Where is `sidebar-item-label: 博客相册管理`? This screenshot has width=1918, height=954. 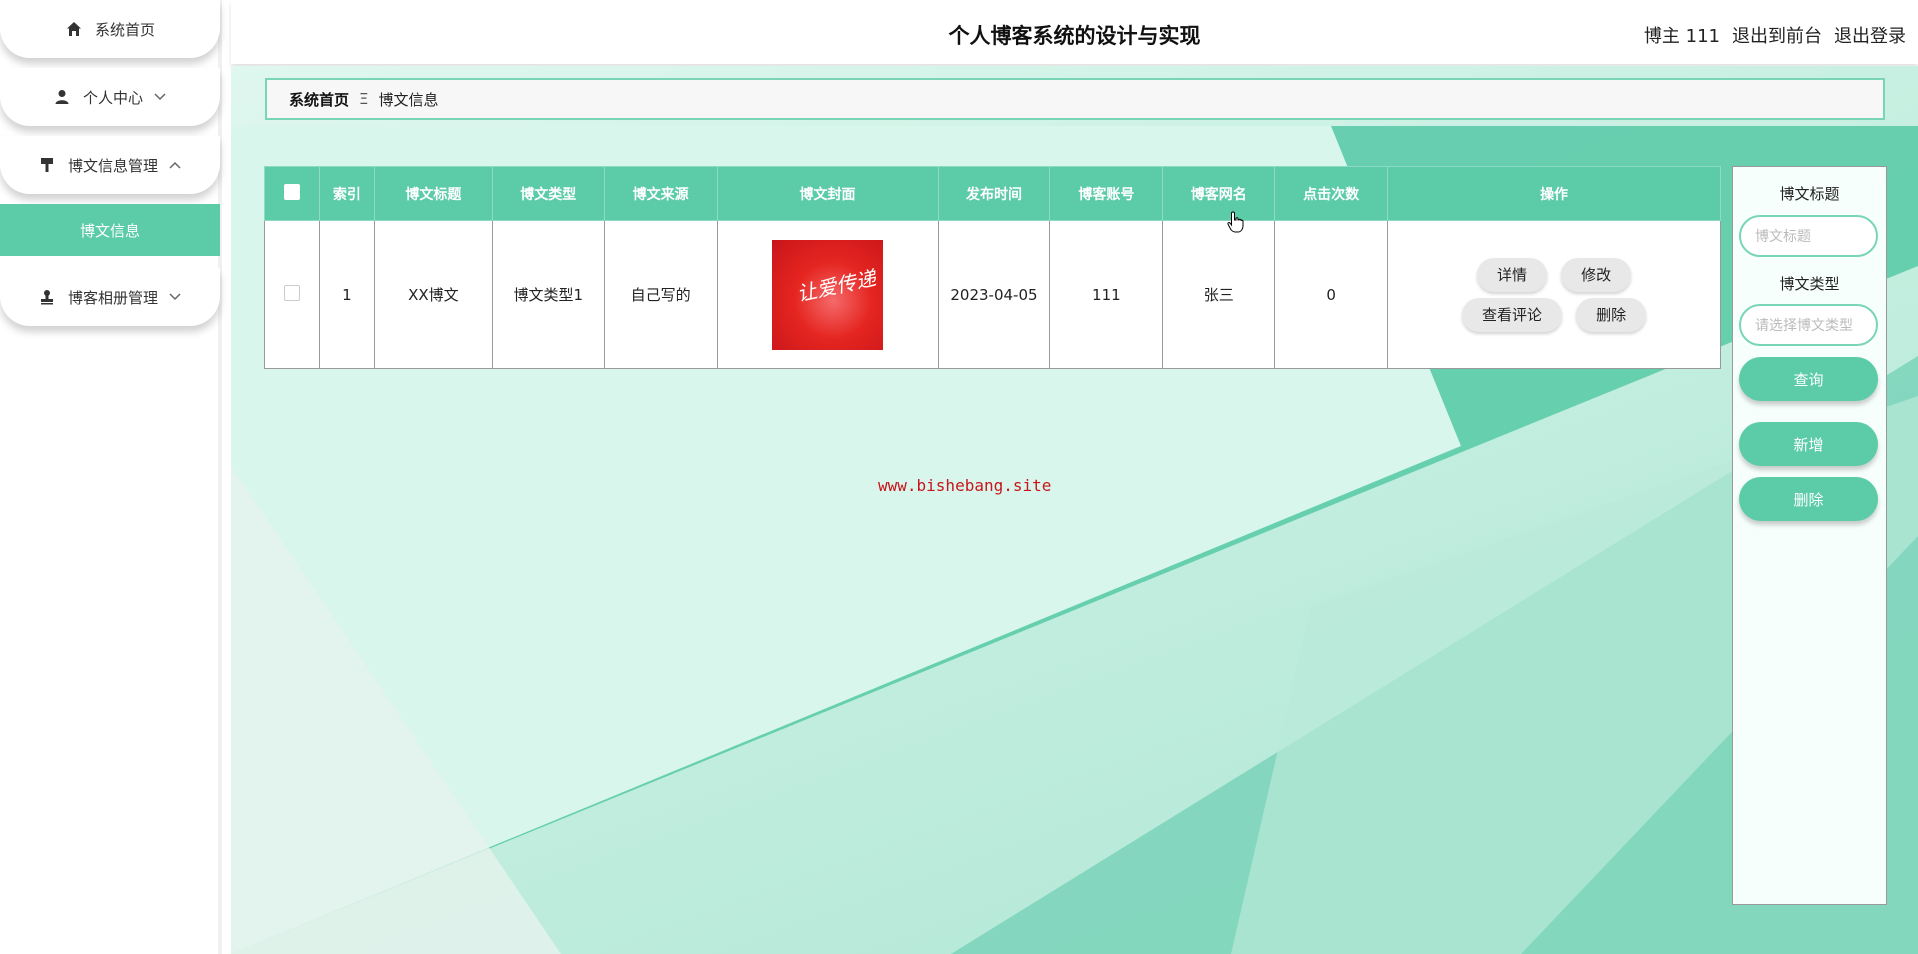 sidebar-item-label: 博客相册管理 is located at coordinates (112, 297).